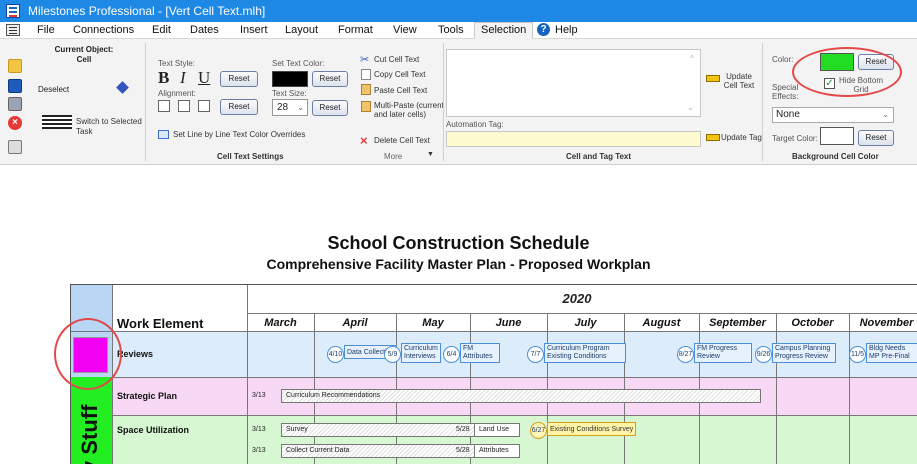  Describe the element at coordinates (122, 87) in the screenshot. I see `pin-icon` at that location.